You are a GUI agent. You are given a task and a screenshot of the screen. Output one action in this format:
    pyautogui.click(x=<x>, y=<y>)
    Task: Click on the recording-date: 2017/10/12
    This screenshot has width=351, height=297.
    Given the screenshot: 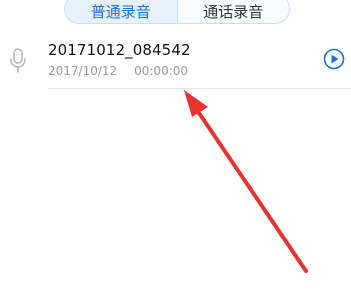 What is the action you would take?
    pyautogui.click(x=83, y=71)
    